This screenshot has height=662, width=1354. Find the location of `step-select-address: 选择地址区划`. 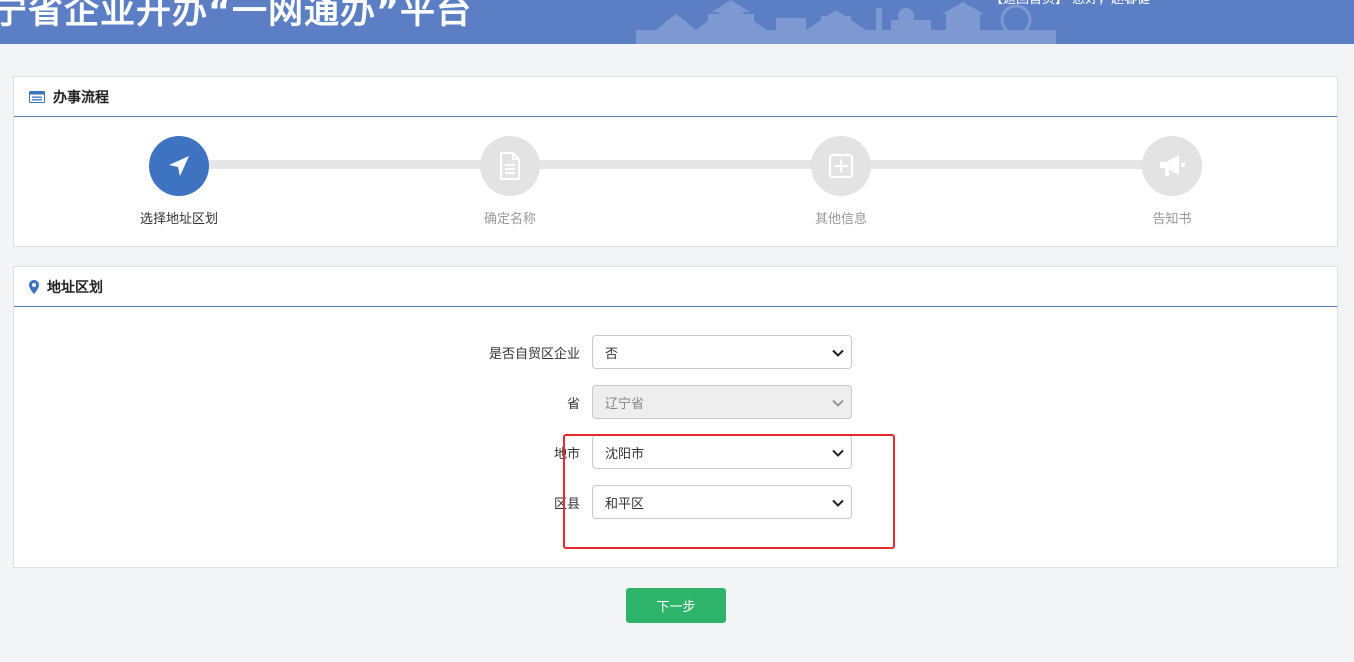

step-select-address: 选择地址区划 is located at coordinates (179, 181).